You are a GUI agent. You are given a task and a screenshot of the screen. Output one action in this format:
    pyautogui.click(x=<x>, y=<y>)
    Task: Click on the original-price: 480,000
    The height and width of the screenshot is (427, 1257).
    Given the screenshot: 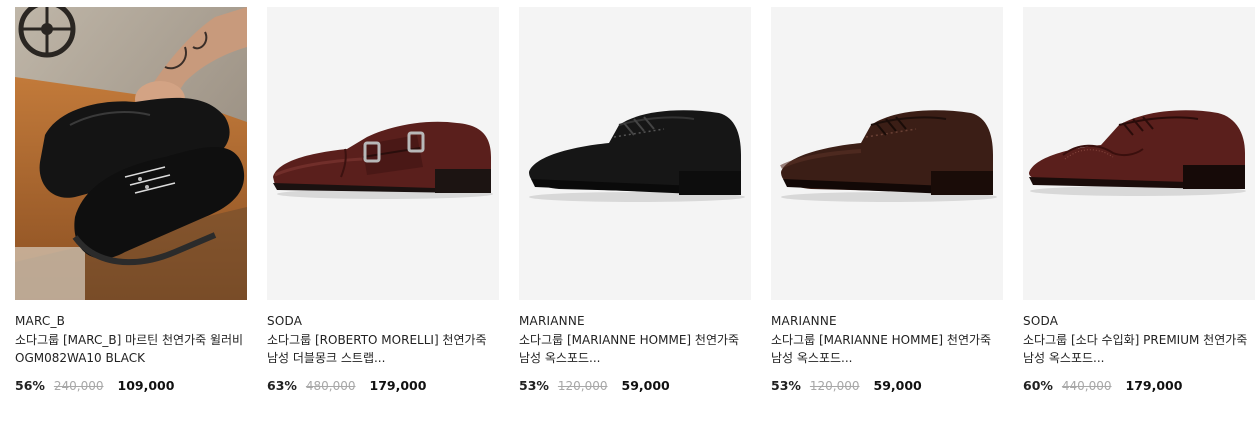 What is the action you would take?
    pyautogui.click(x=330, y=386)
    